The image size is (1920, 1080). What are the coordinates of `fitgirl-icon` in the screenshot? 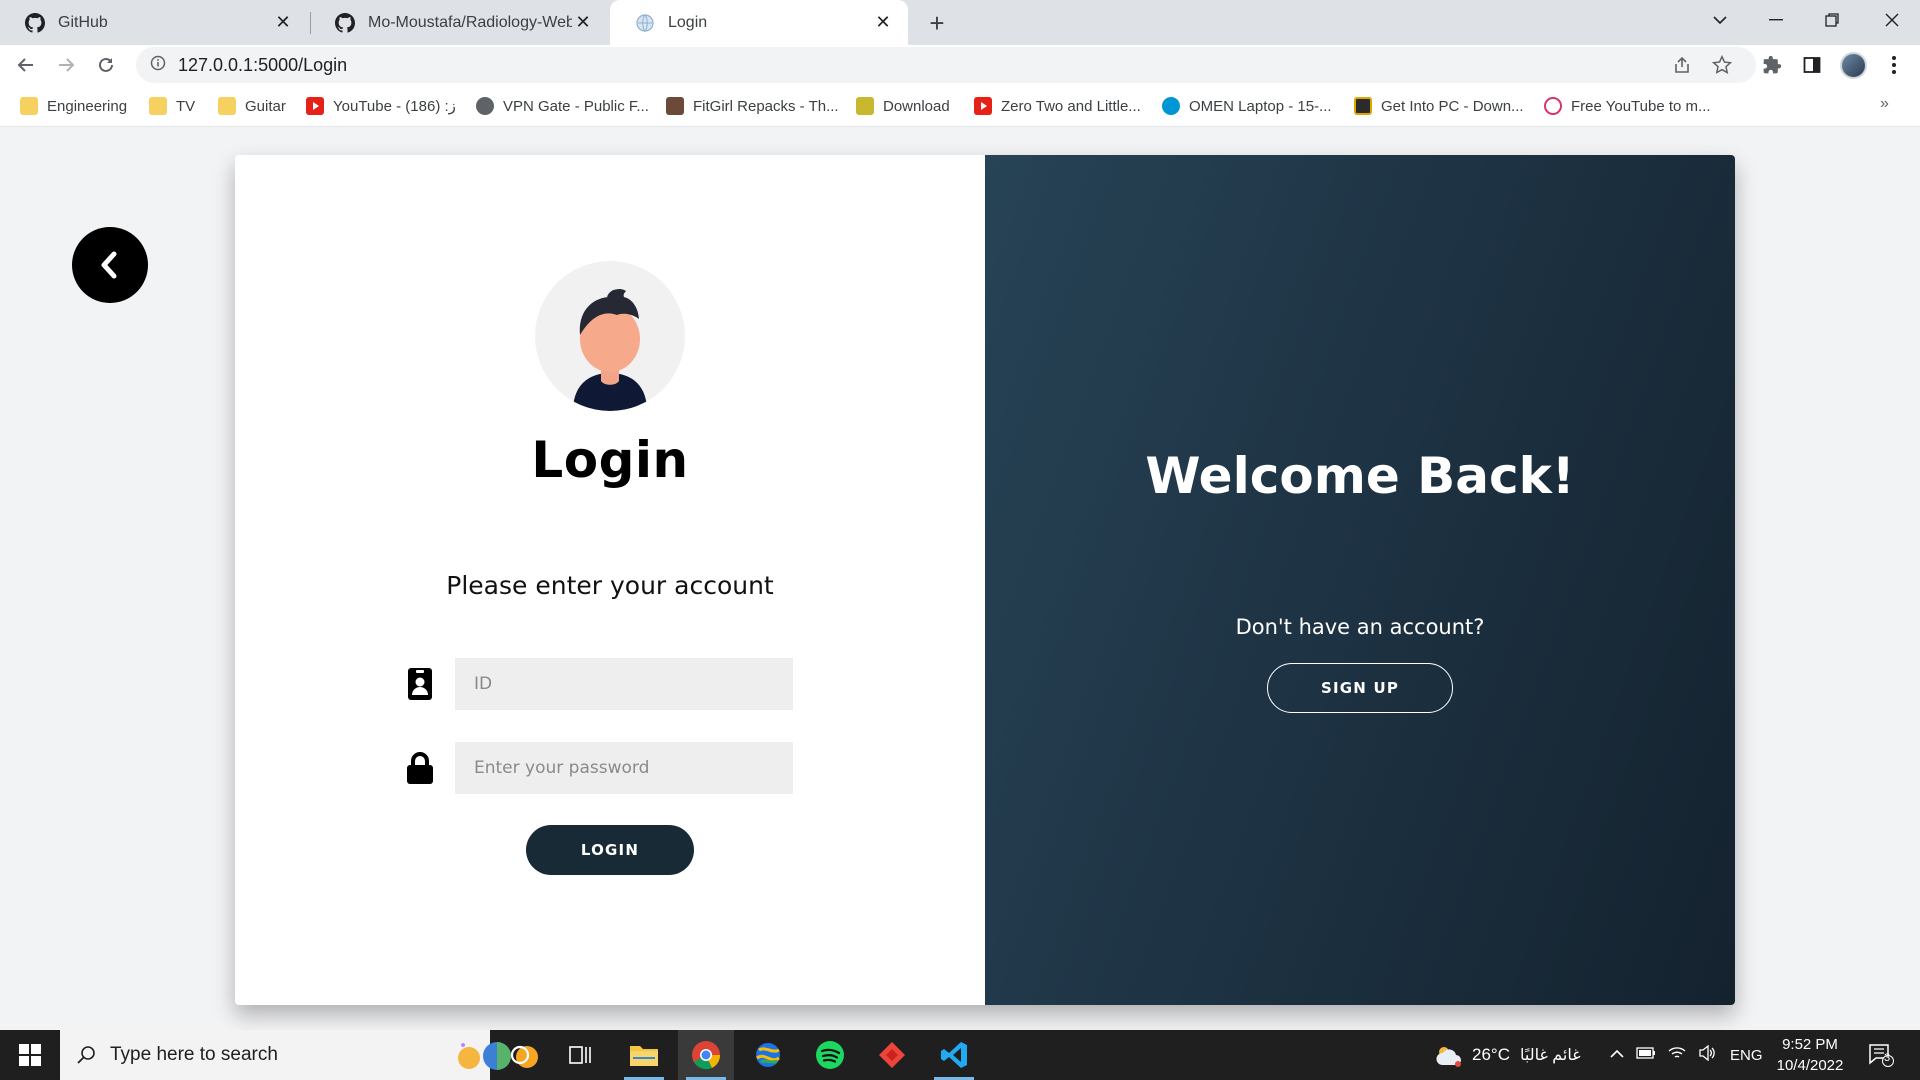 It's located at (675, 106).